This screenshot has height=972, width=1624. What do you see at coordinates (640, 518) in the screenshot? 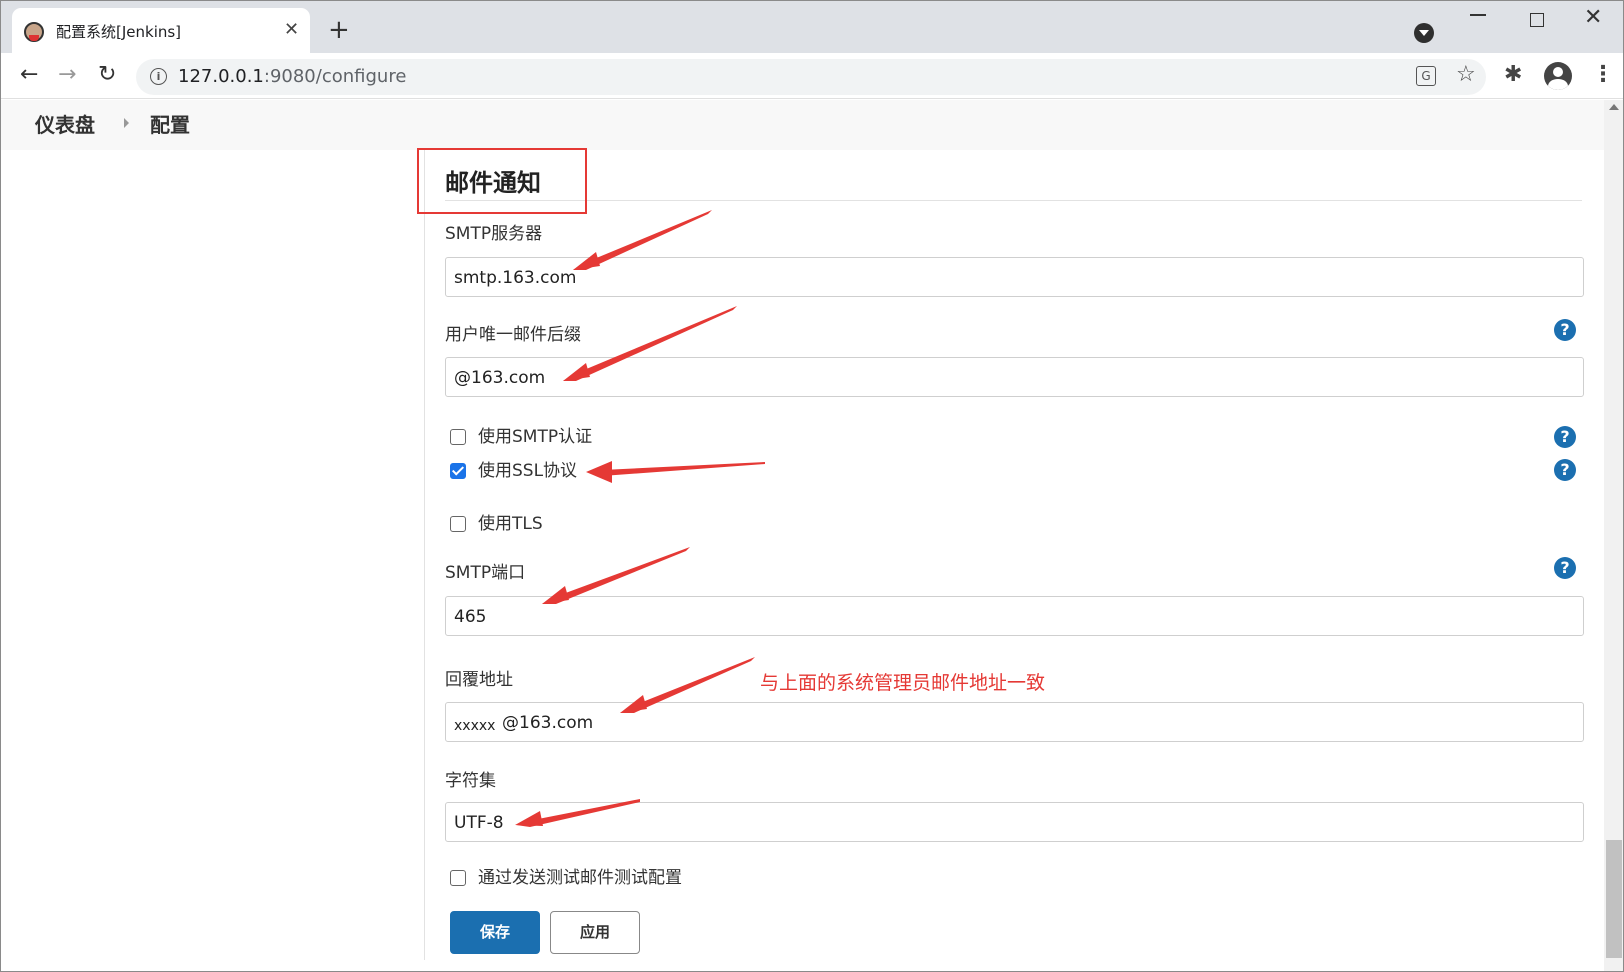
I see `annotation-arrows` at bounding box center [640, 518].